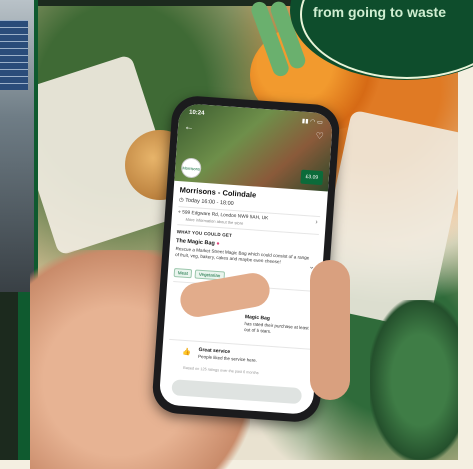  I want to click on thumbs-up-icon: 👍, so click(187, 352).